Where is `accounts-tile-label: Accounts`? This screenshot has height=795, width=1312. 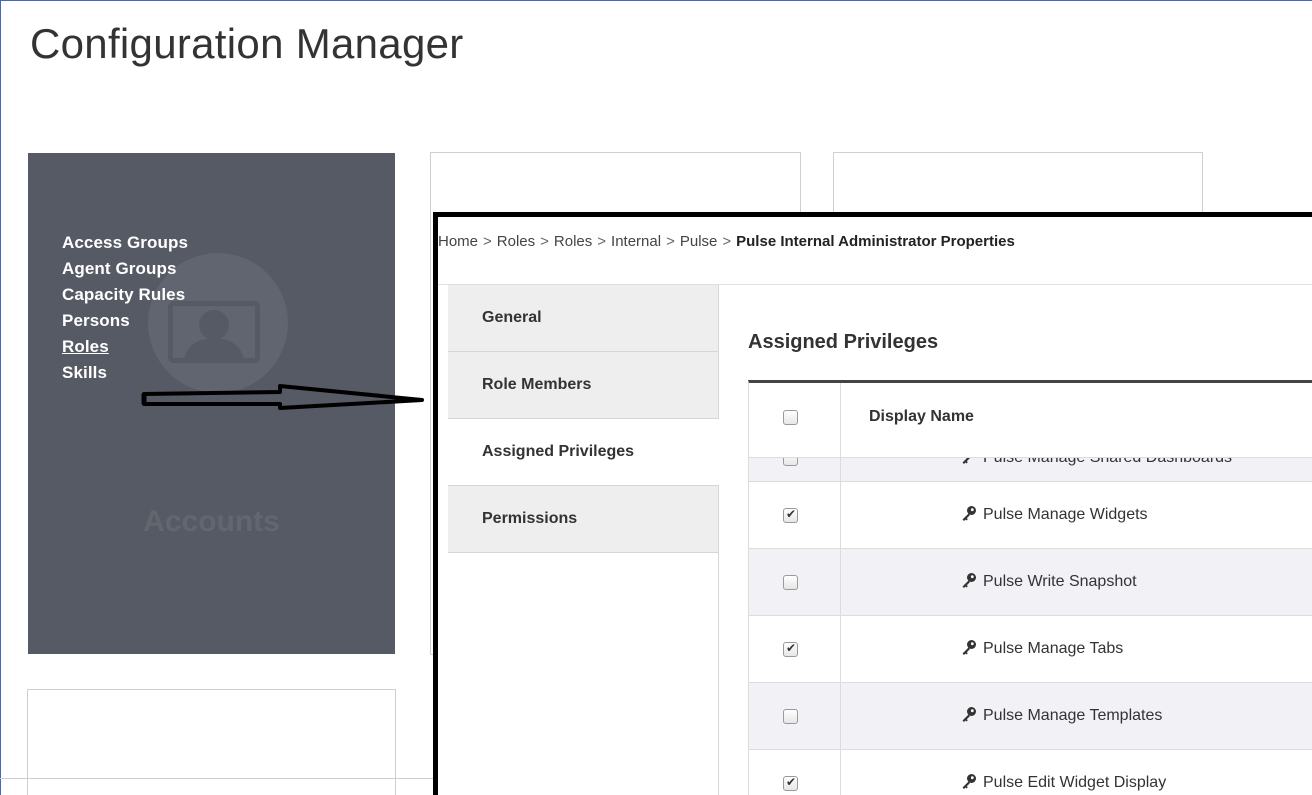
accounts-tile-label: Accounts is located at coordinates (211, 521).